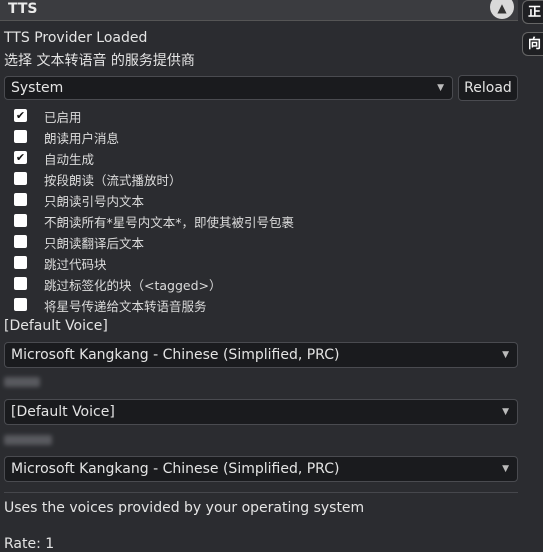 This screenshot has width=543, height=552. I want to click on provider-select-value: System, so click(37, 88).